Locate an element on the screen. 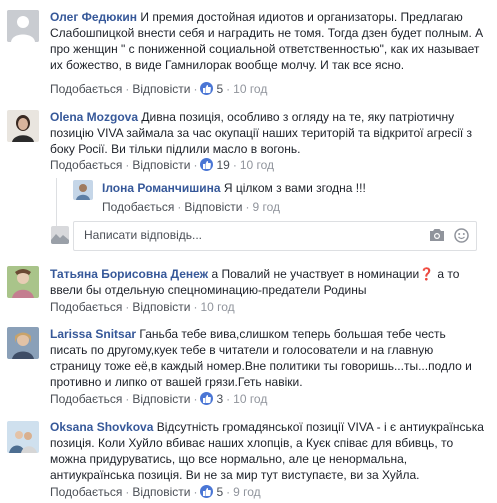 The image size is (497, 503). comment-actions: Подобається · Відповісти · 5 · 10 год is located at coordinates (159, 89).